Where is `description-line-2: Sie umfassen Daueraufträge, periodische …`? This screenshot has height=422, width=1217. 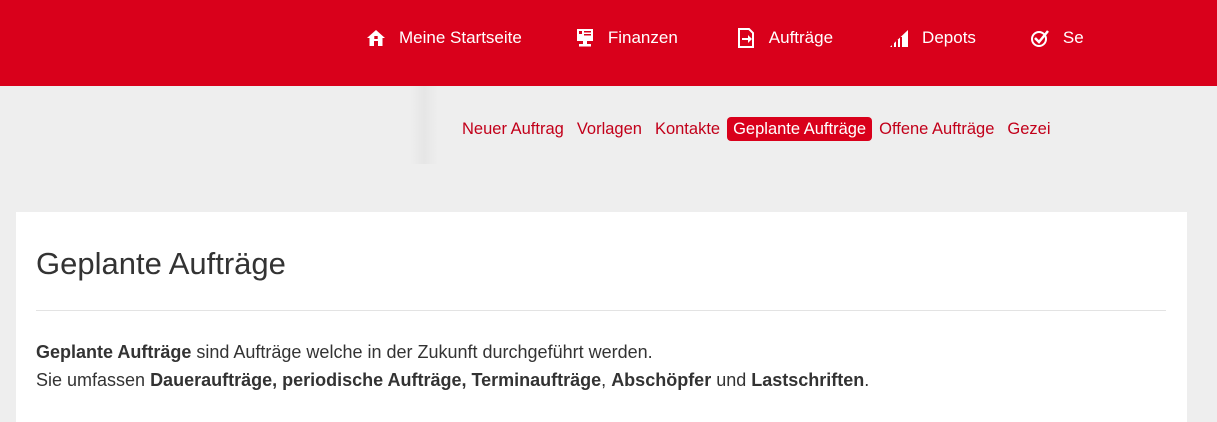 description-line-2: Sie umfassen Daueraufträge, periodische … is located at coordinates (601, 380).